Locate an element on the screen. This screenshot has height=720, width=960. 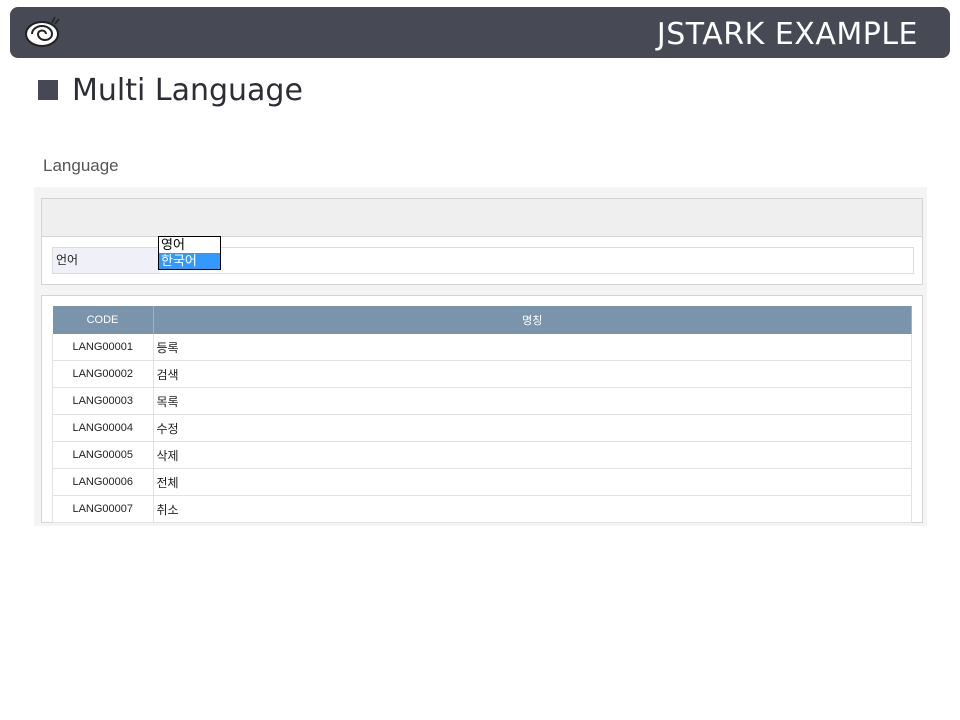
header-bar: JSTARK EXAMPLE is located at coordinates (480, 32).